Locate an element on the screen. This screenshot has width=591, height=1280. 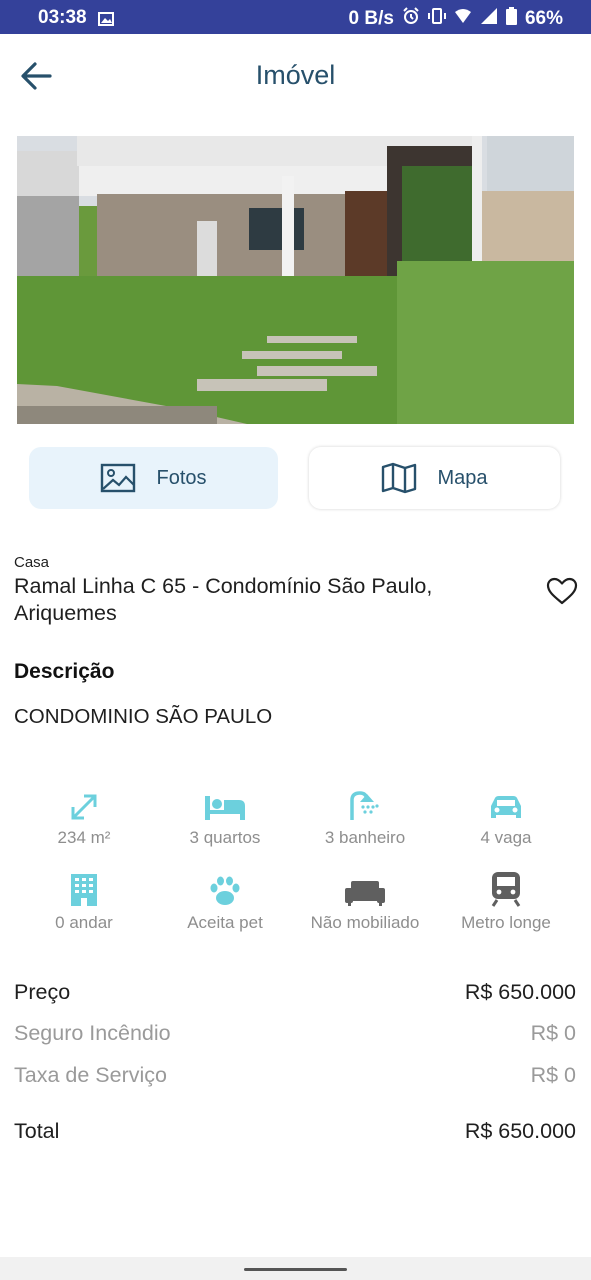
feature-pets: Aceita pet is located at coordinates (225, 902).